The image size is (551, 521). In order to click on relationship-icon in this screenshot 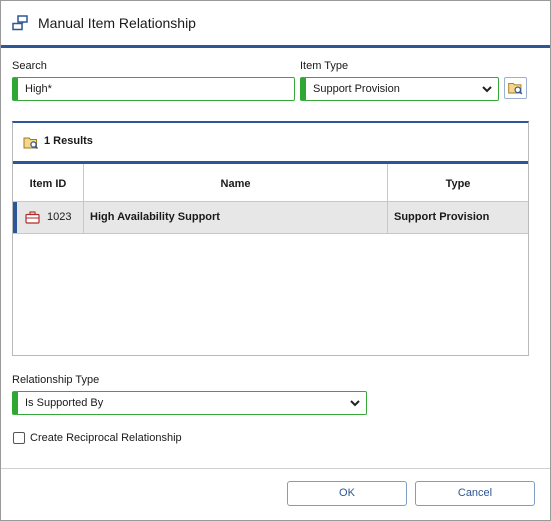, I will do `click(20, 23)`.